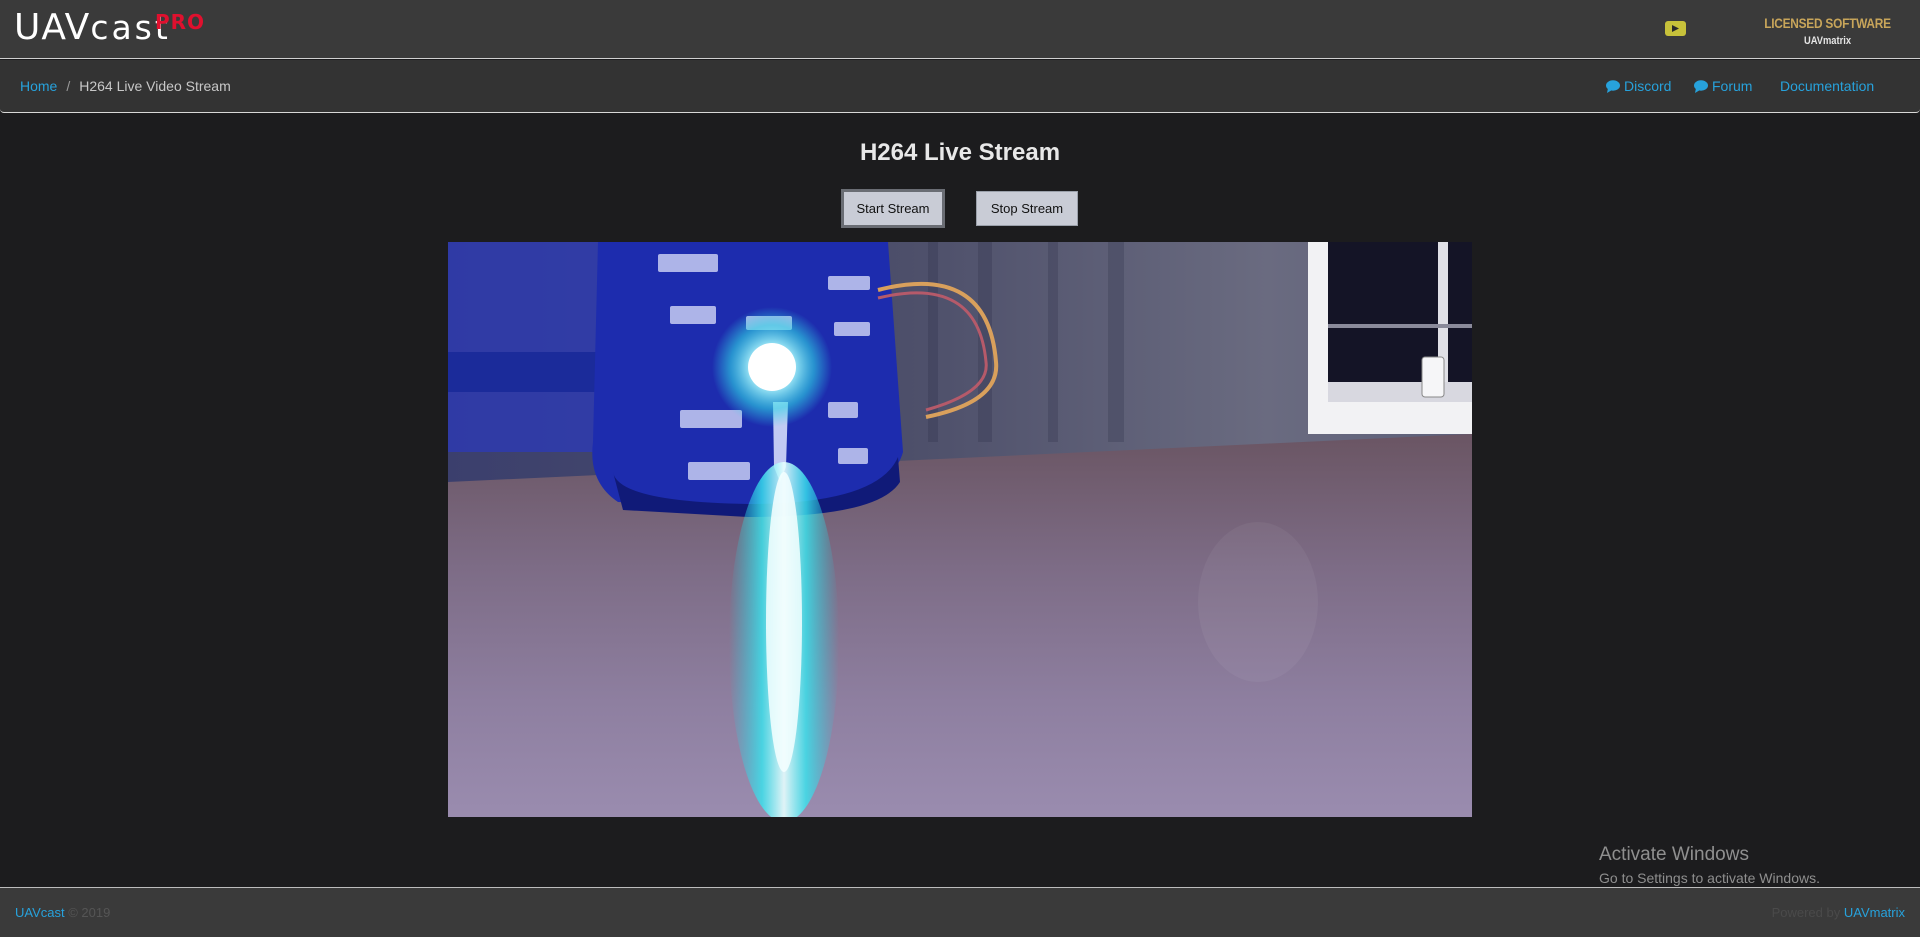 Image resolution: width=1920 pixels, height=937 pixels. What do you see at coordinates (960, 152) in the screenshot?
I see `page-title: H264 Live Stream` at bounding box center [960, 152].